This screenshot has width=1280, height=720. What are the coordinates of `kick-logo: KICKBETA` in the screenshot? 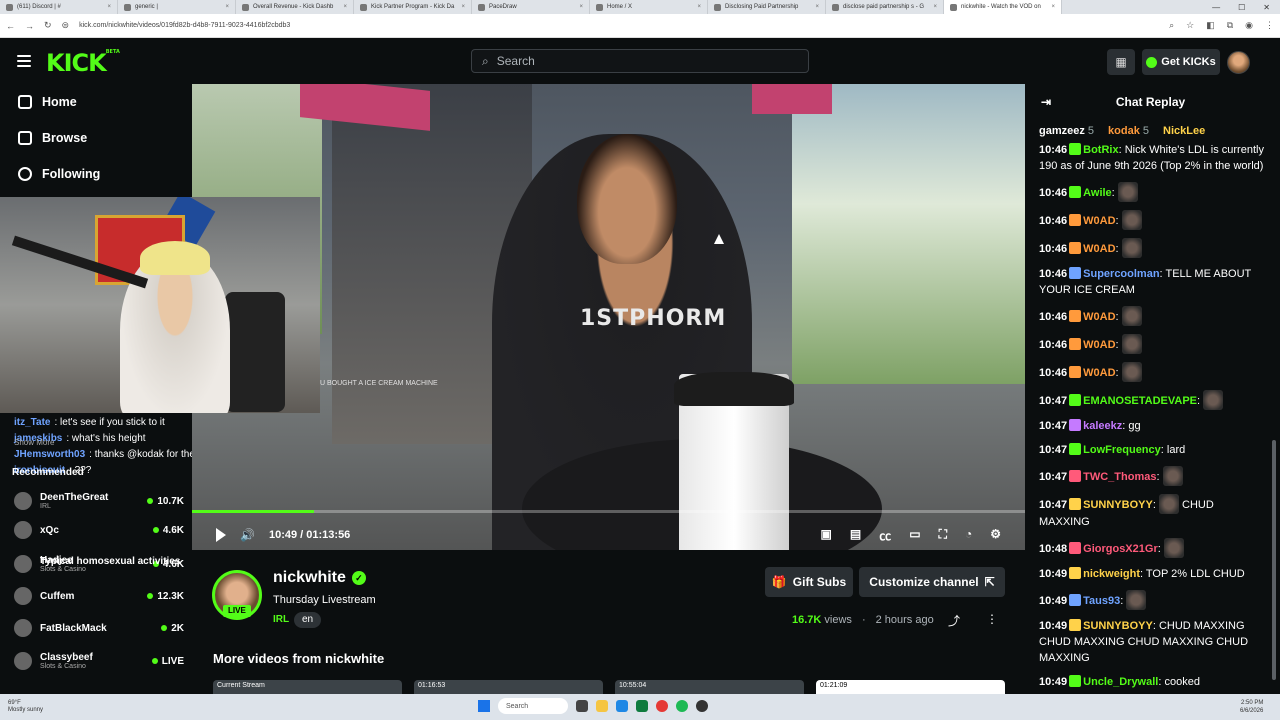 It's located at (83, 63).